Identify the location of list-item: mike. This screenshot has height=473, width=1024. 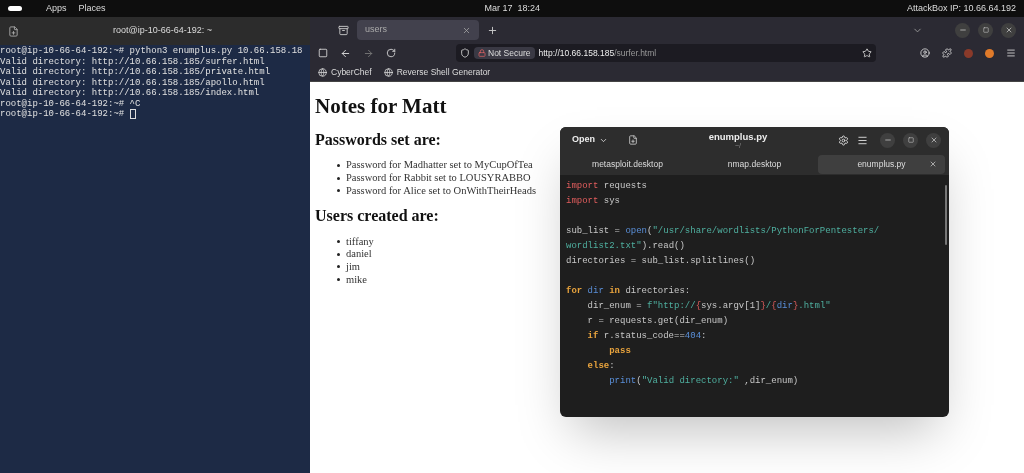
(356, 279).